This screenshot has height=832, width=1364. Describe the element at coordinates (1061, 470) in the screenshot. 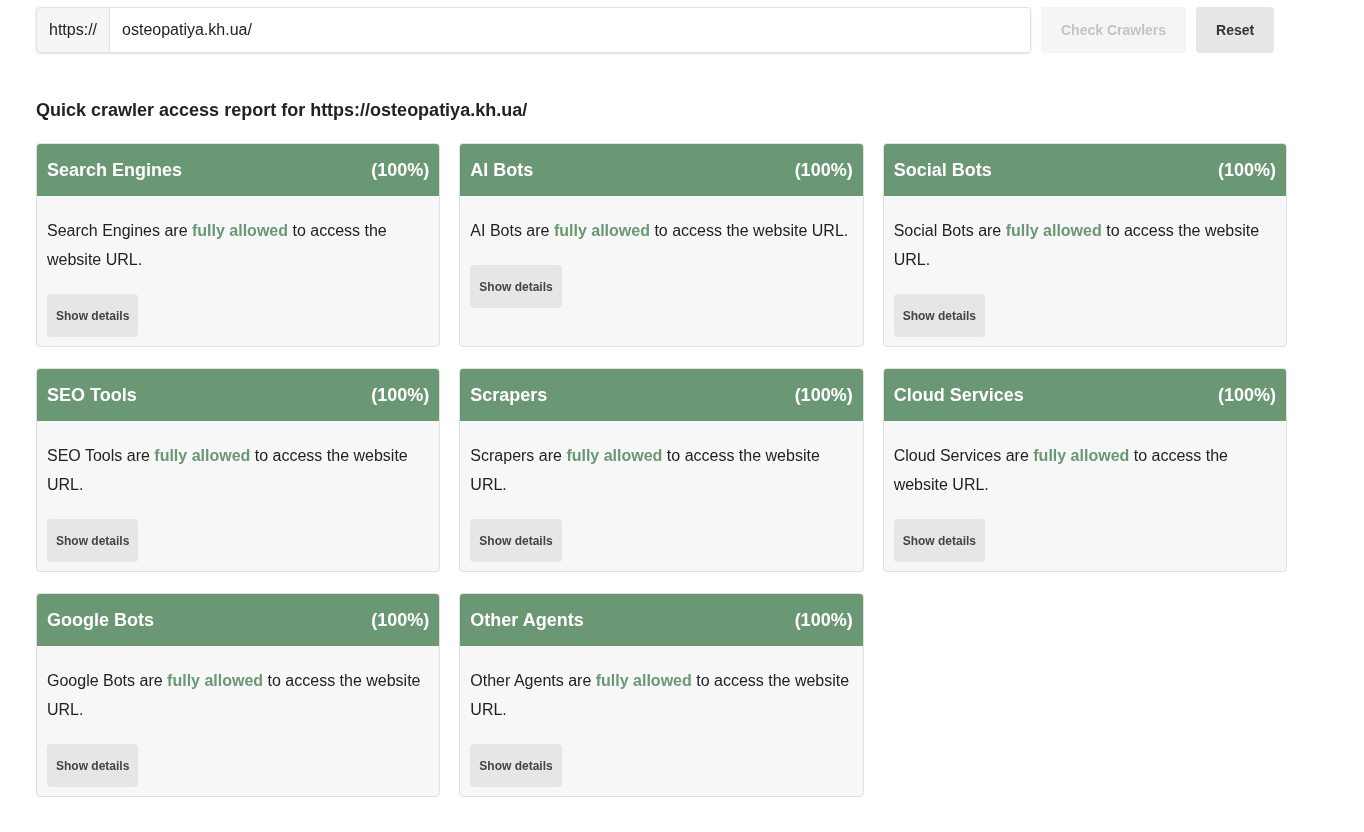

I see `card-text: Cloud Services are fully allowed to access the website URL.` at that location.